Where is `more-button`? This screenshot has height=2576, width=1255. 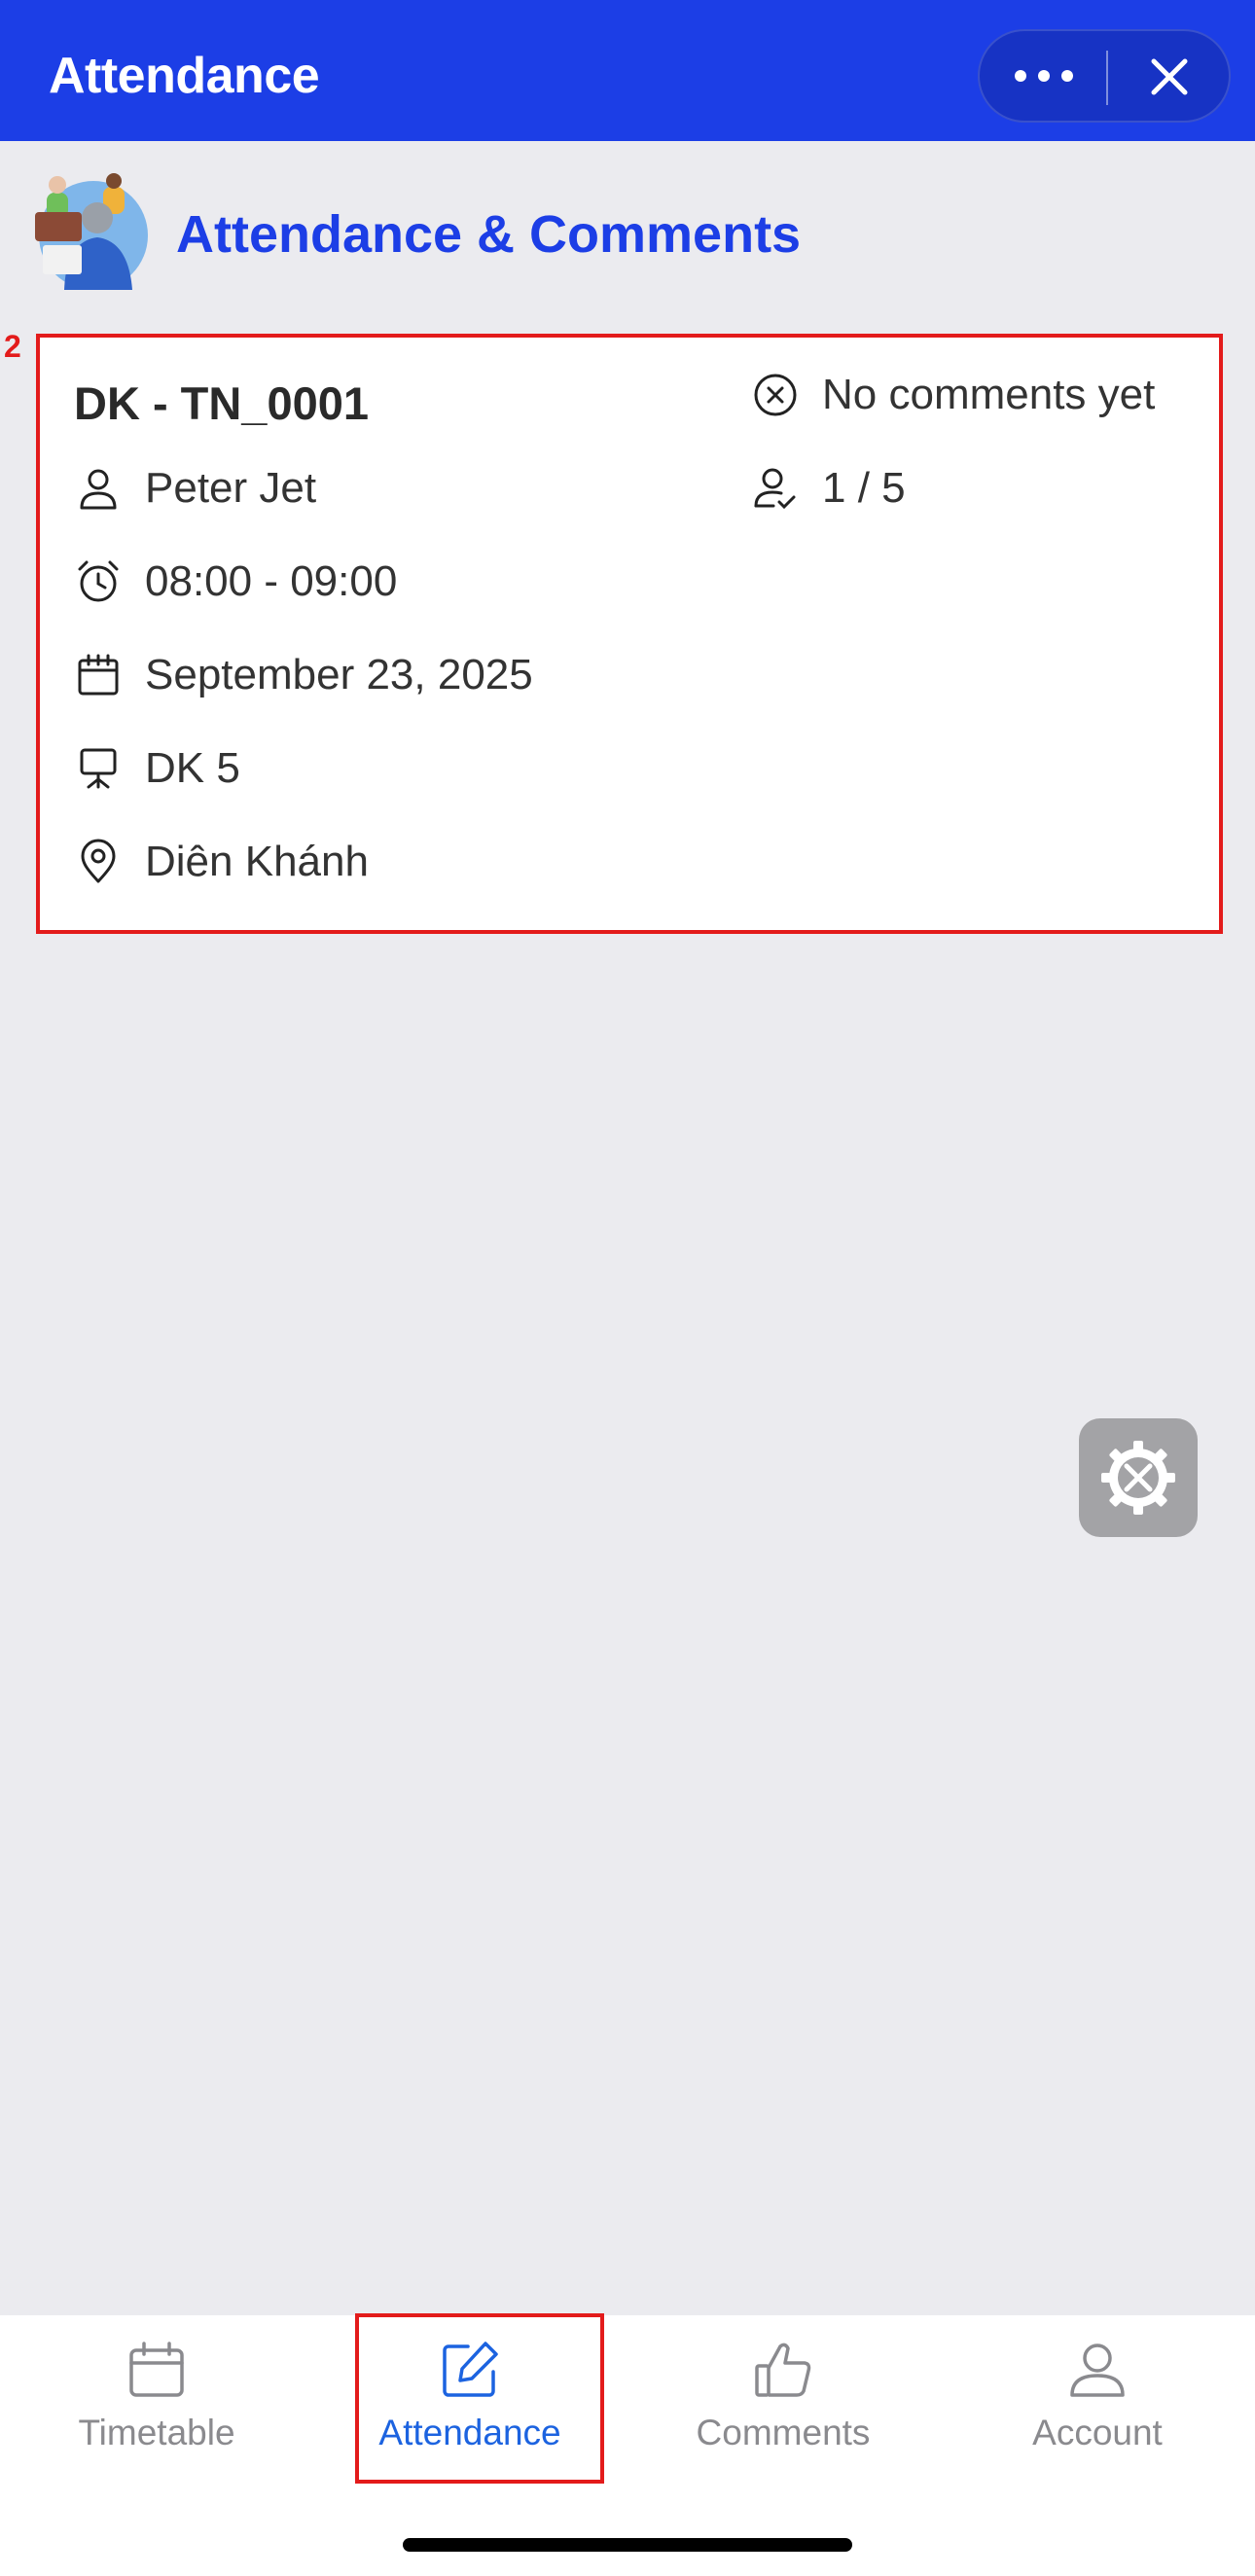
more-button is located at coordinates (1043, 76).